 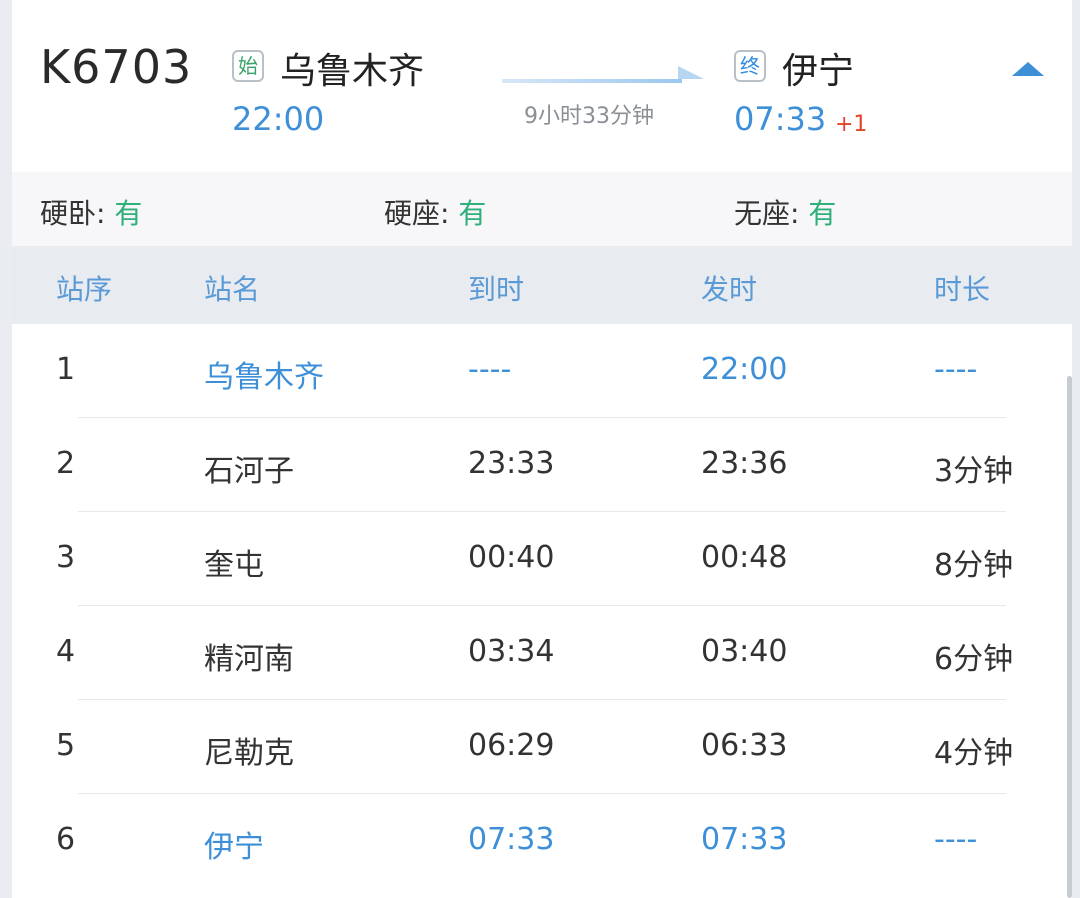 I want to click on stops-table-header: 站序 站名 到时 发时 时长, so click(x=542, y=285).